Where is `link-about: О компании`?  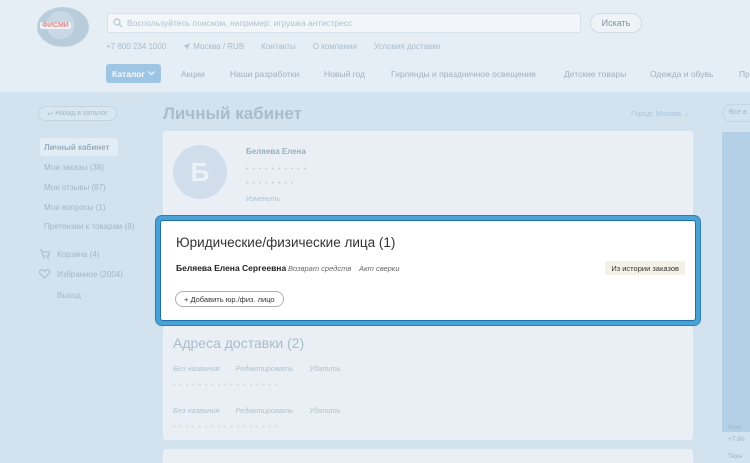
link-about: О компании is located at coordinates (335, 46).